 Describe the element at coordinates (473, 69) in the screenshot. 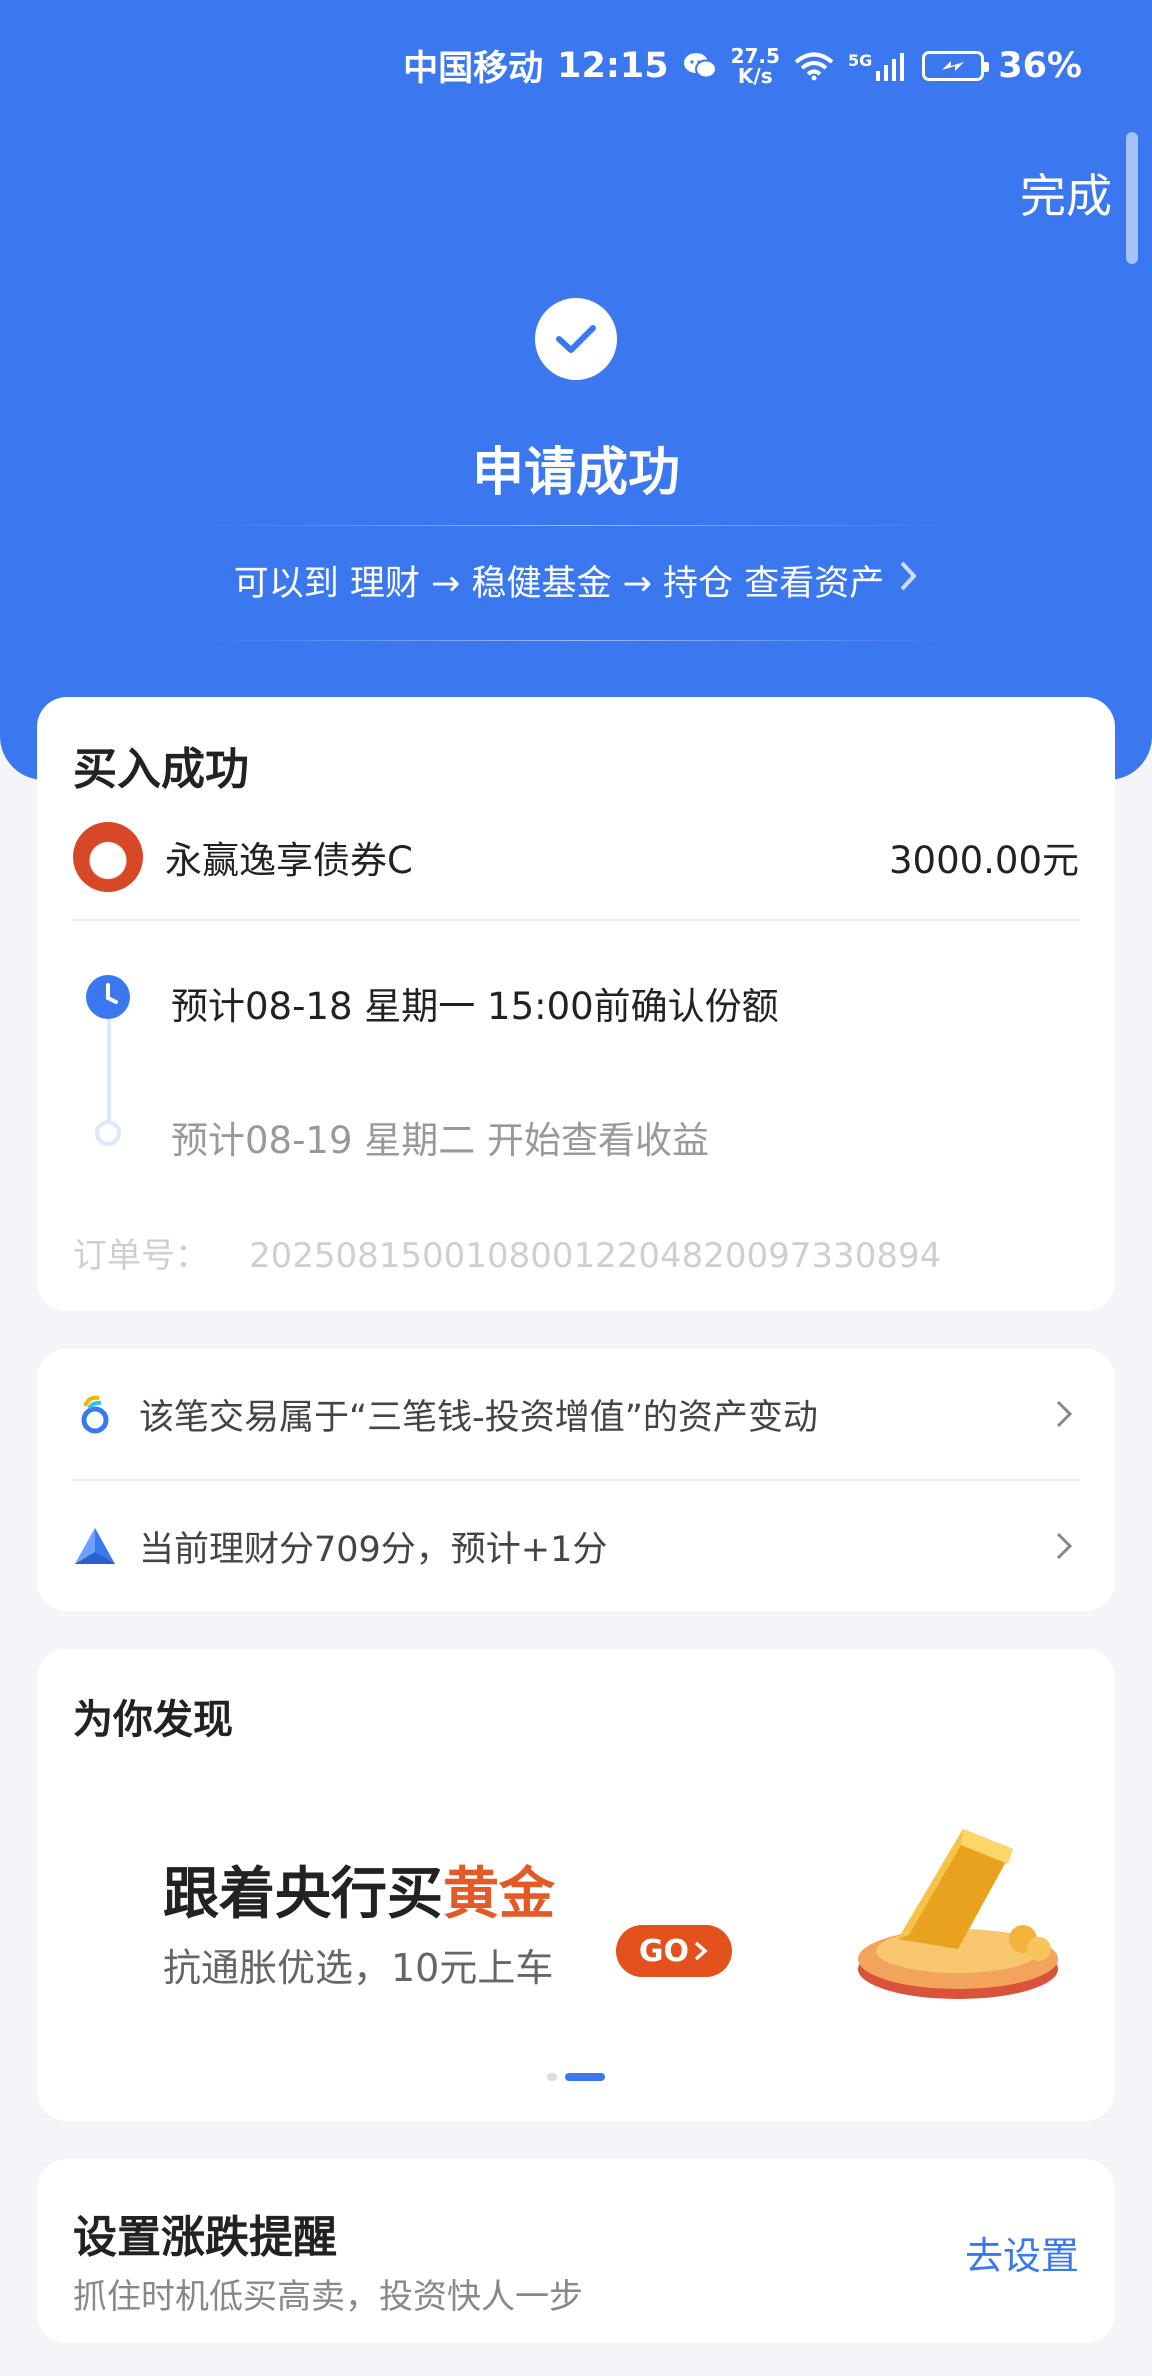

I see `carrier-label: 中国移动` at that location.